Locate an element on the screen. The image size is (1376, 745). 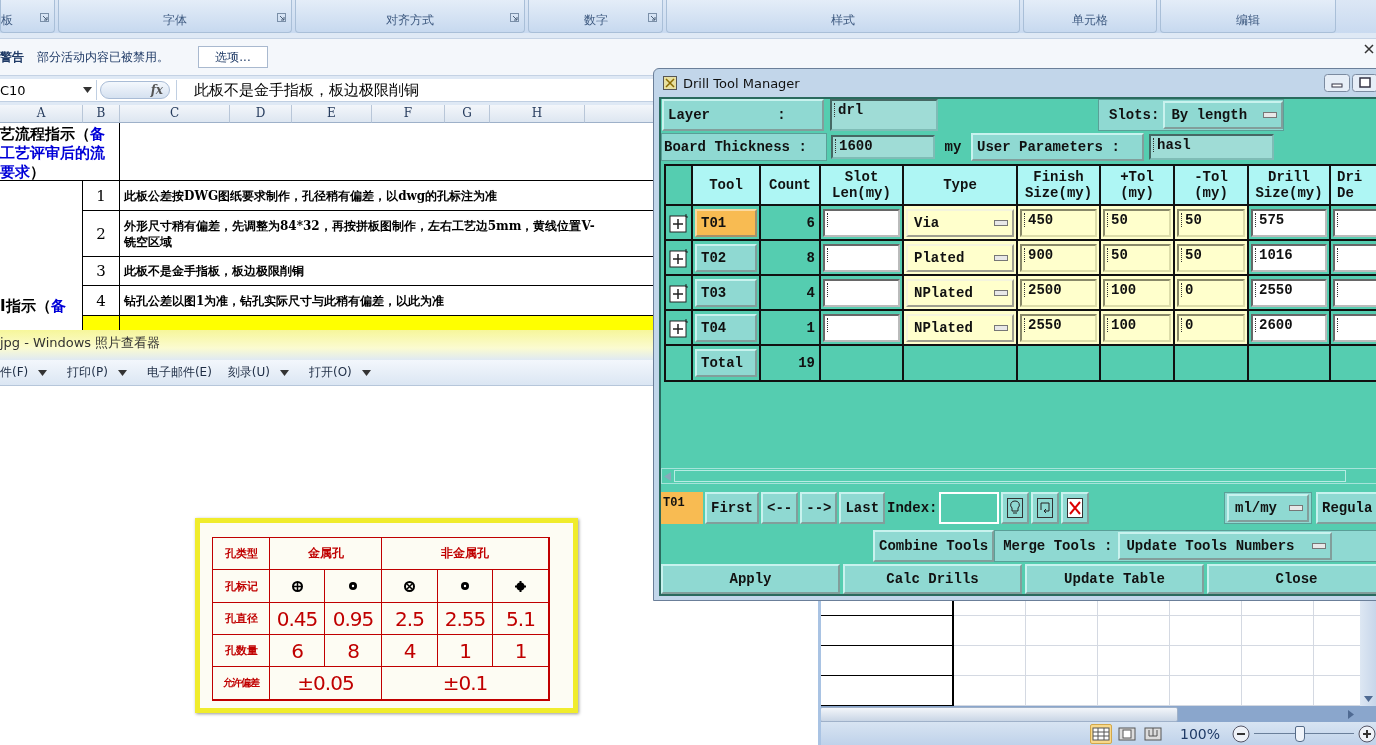
column-header: B is located at coordinates (101, 114).